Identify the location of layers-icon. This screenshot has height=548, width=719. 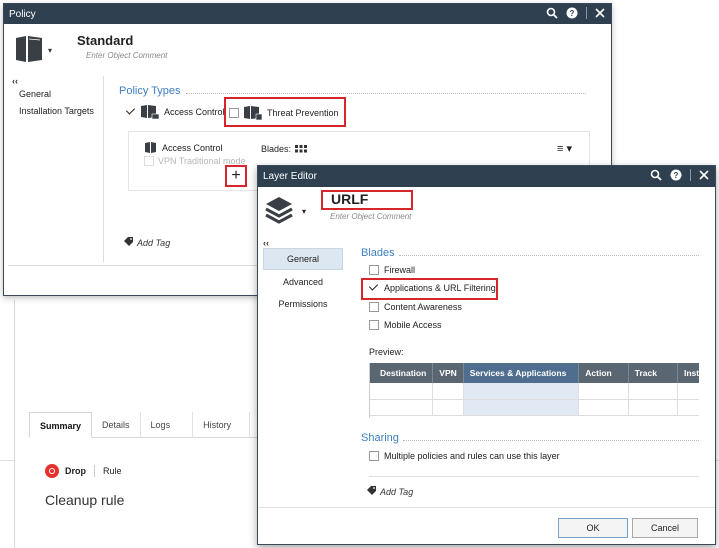
(279, 210).